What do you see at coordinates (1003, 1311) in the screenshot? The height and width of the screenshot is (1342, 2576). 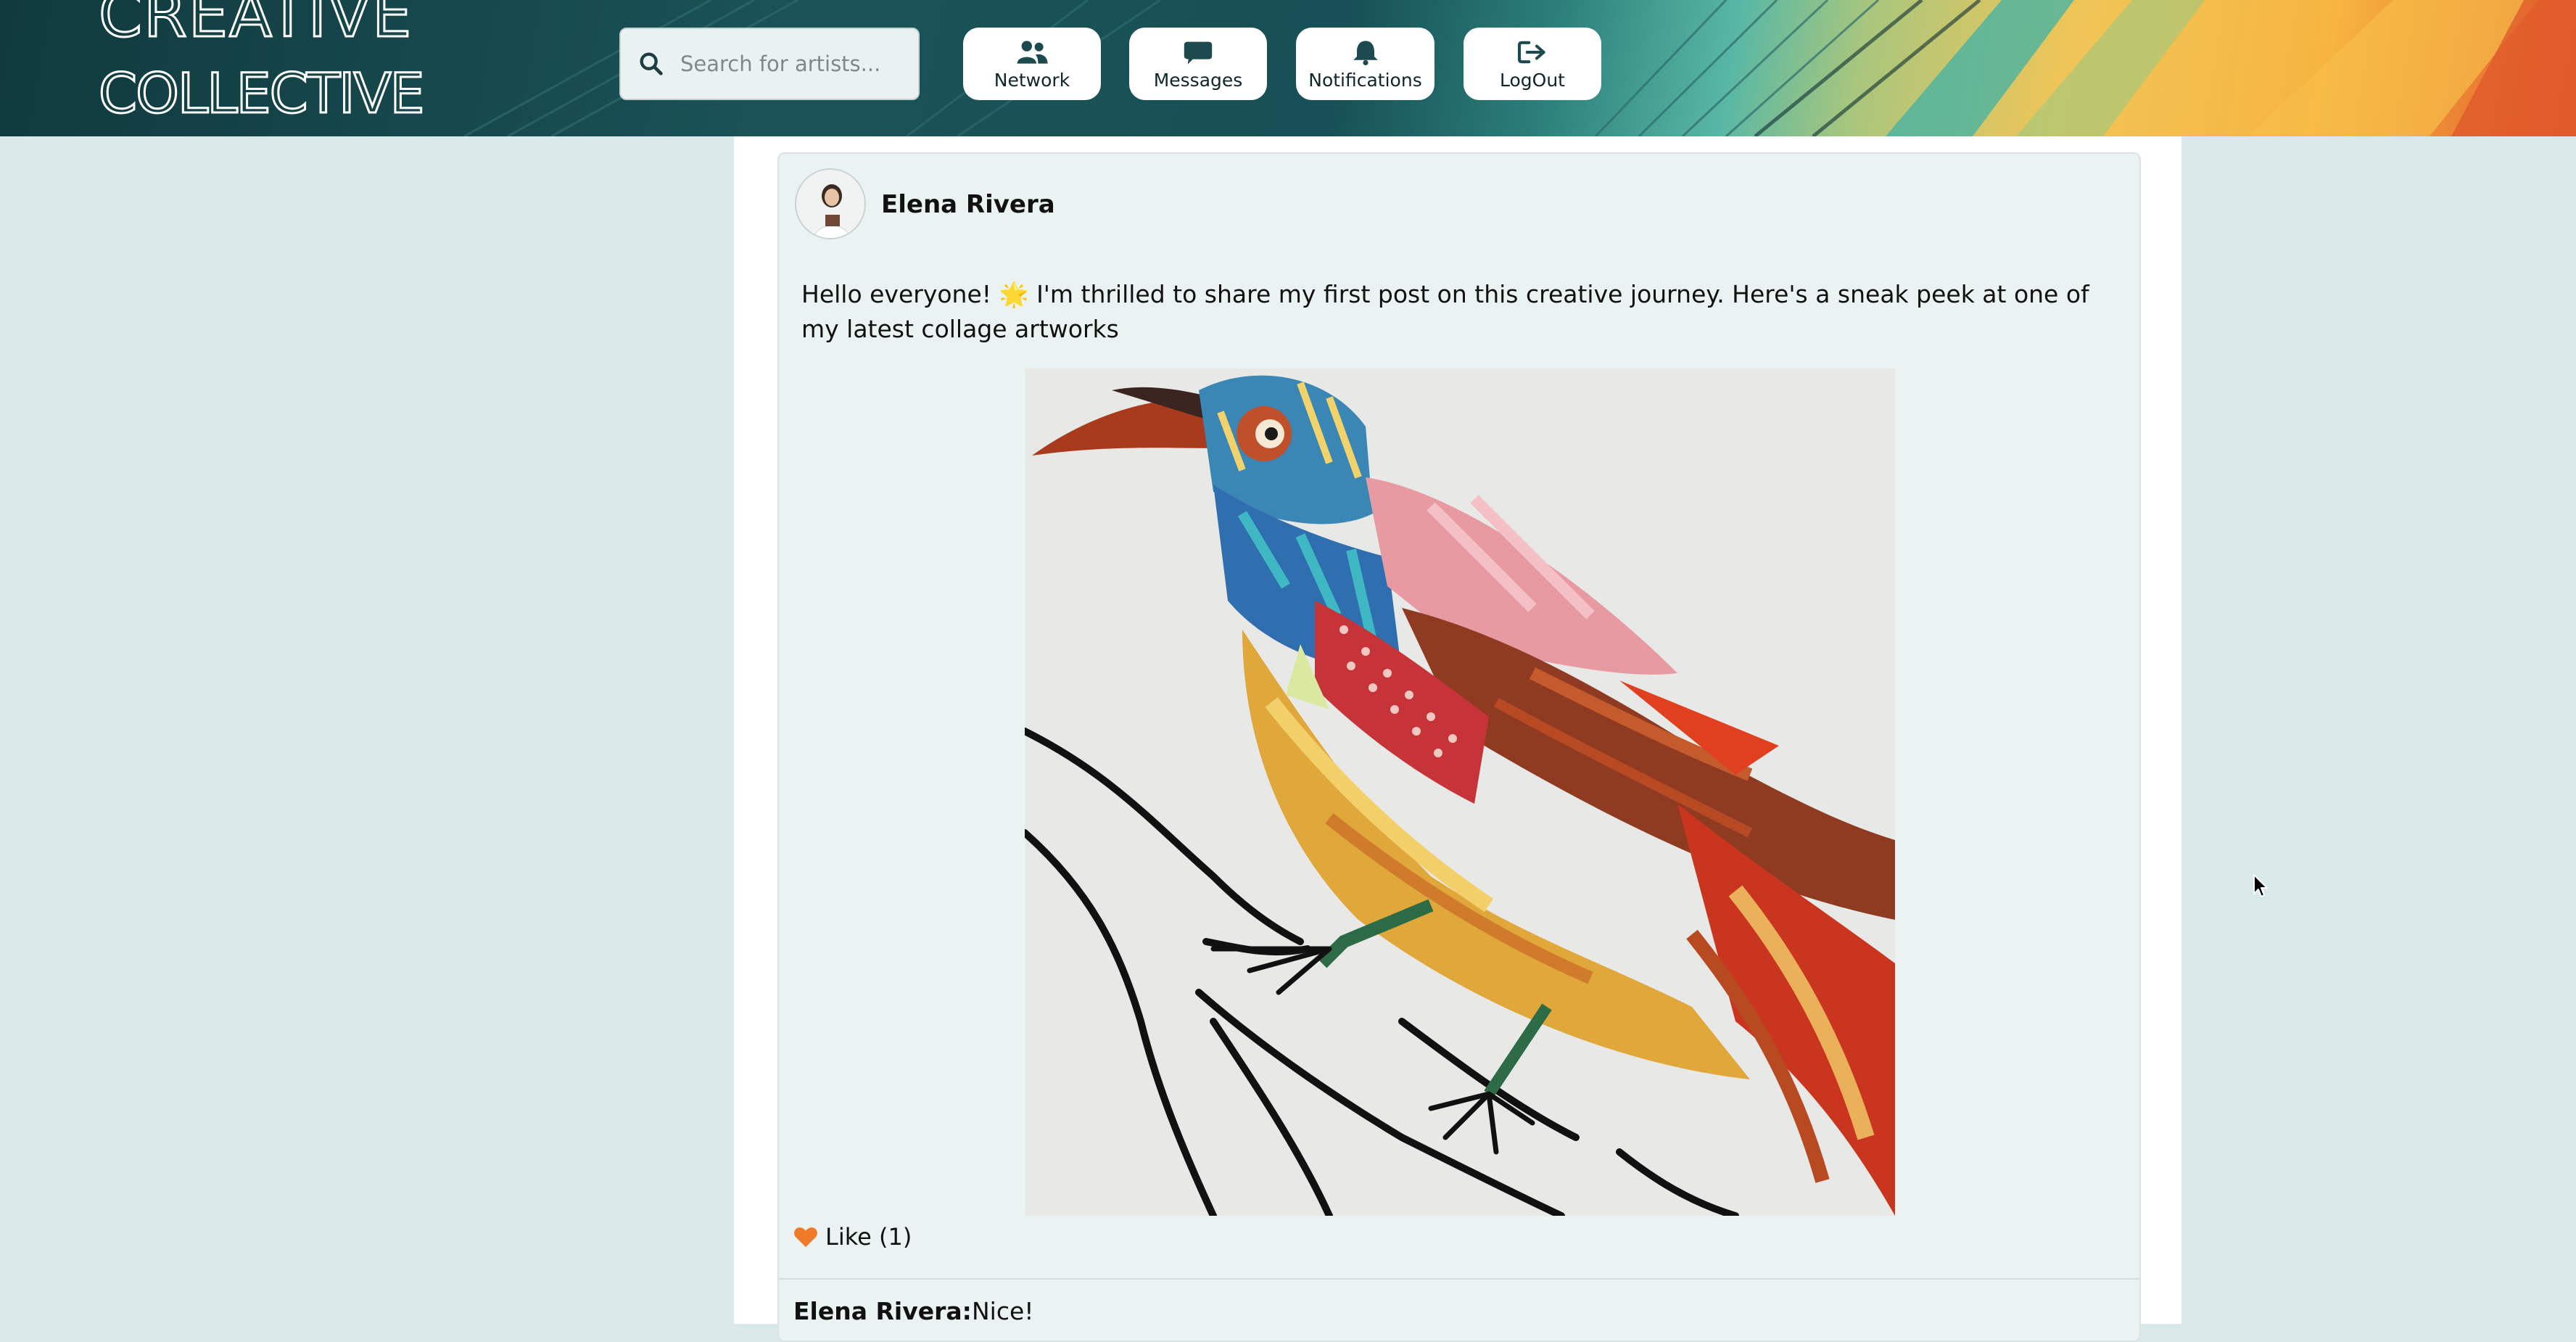 I see `comment-text: Nice!` at bounding box center [1003, 1311].